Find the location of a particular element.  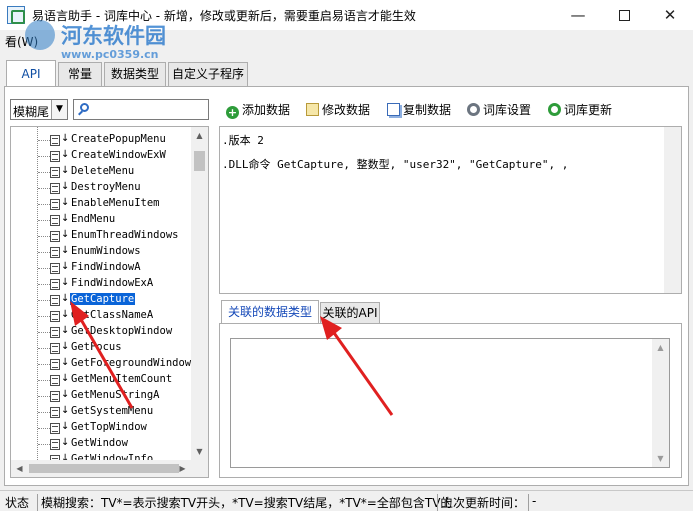

tree-item: ↓ GetForegroundWindow is located at coordinates (101, 364).